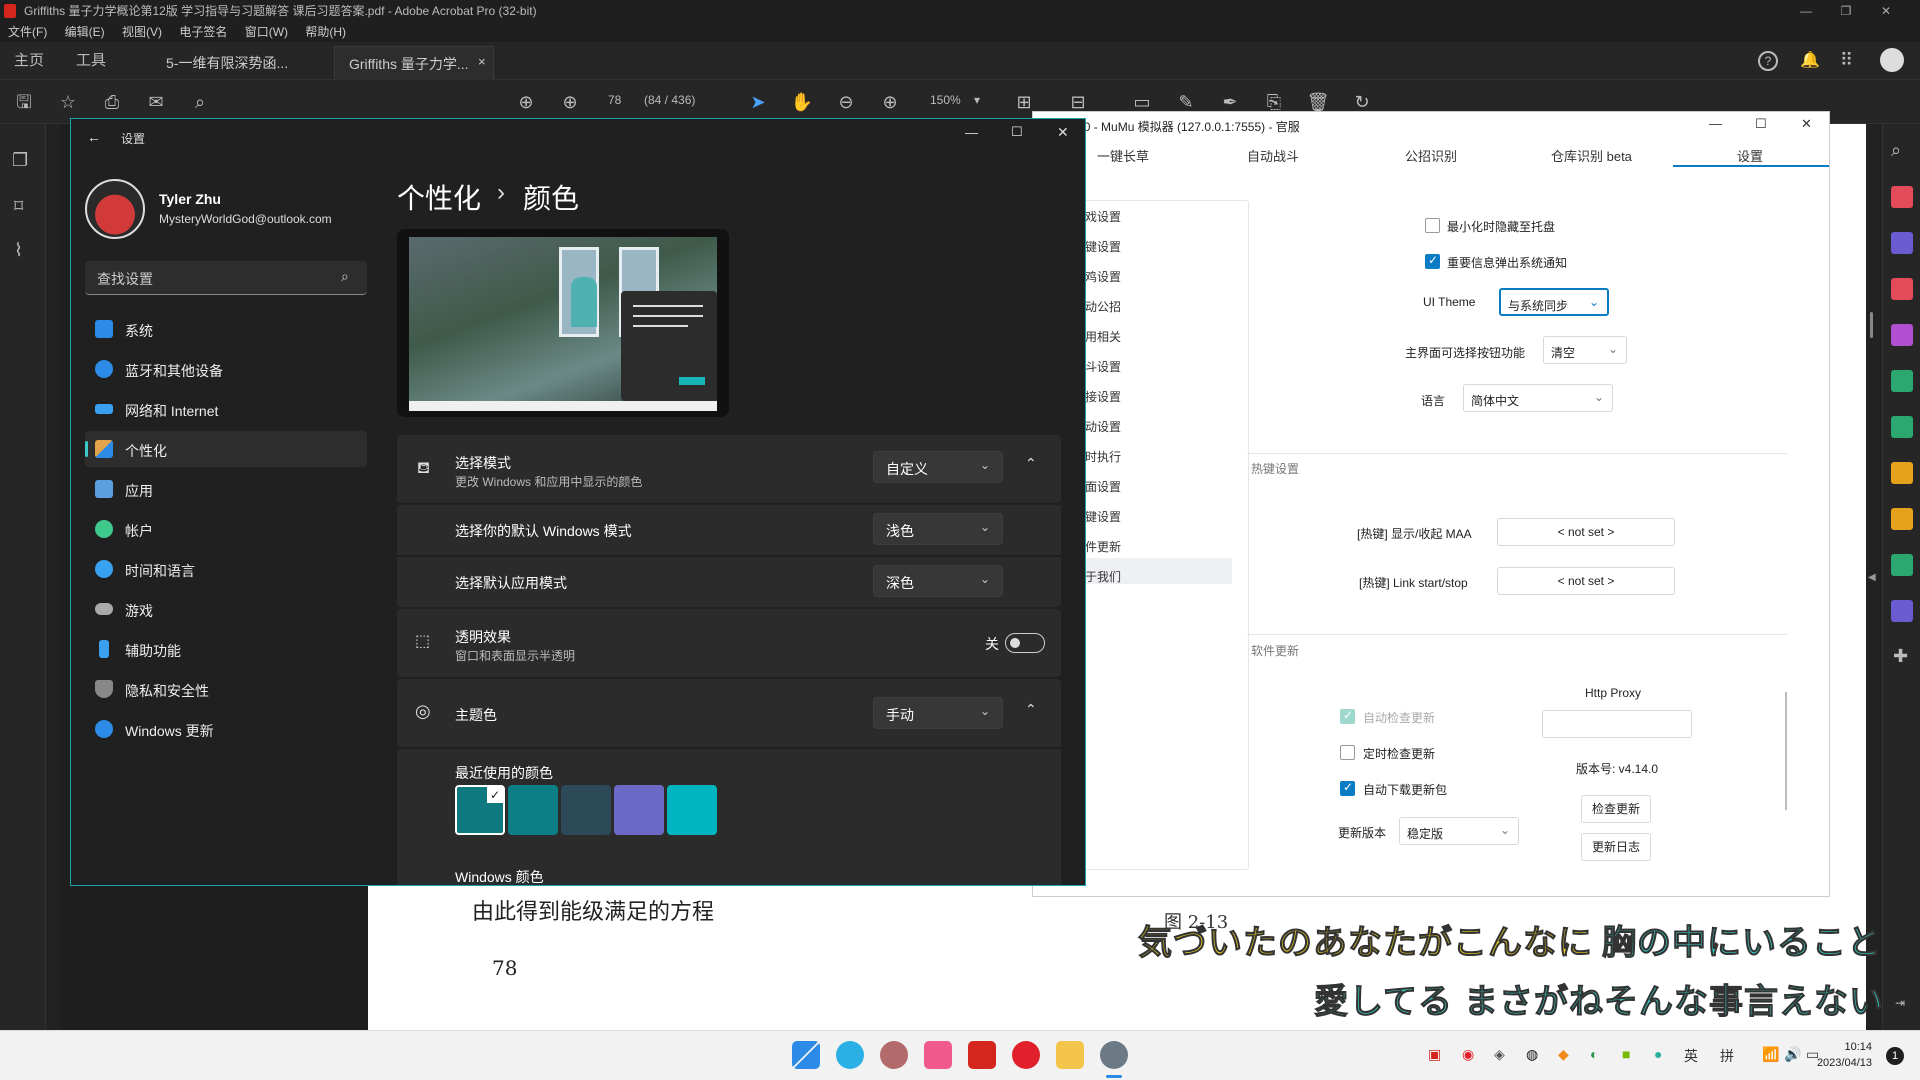 The width and height of the screenshot is (1920, 1080). What do you see at coordinates (1532, 1054) in the screenshot?
I see `tray-qq-icon: ◍` at bounding box center [1532, 1054].